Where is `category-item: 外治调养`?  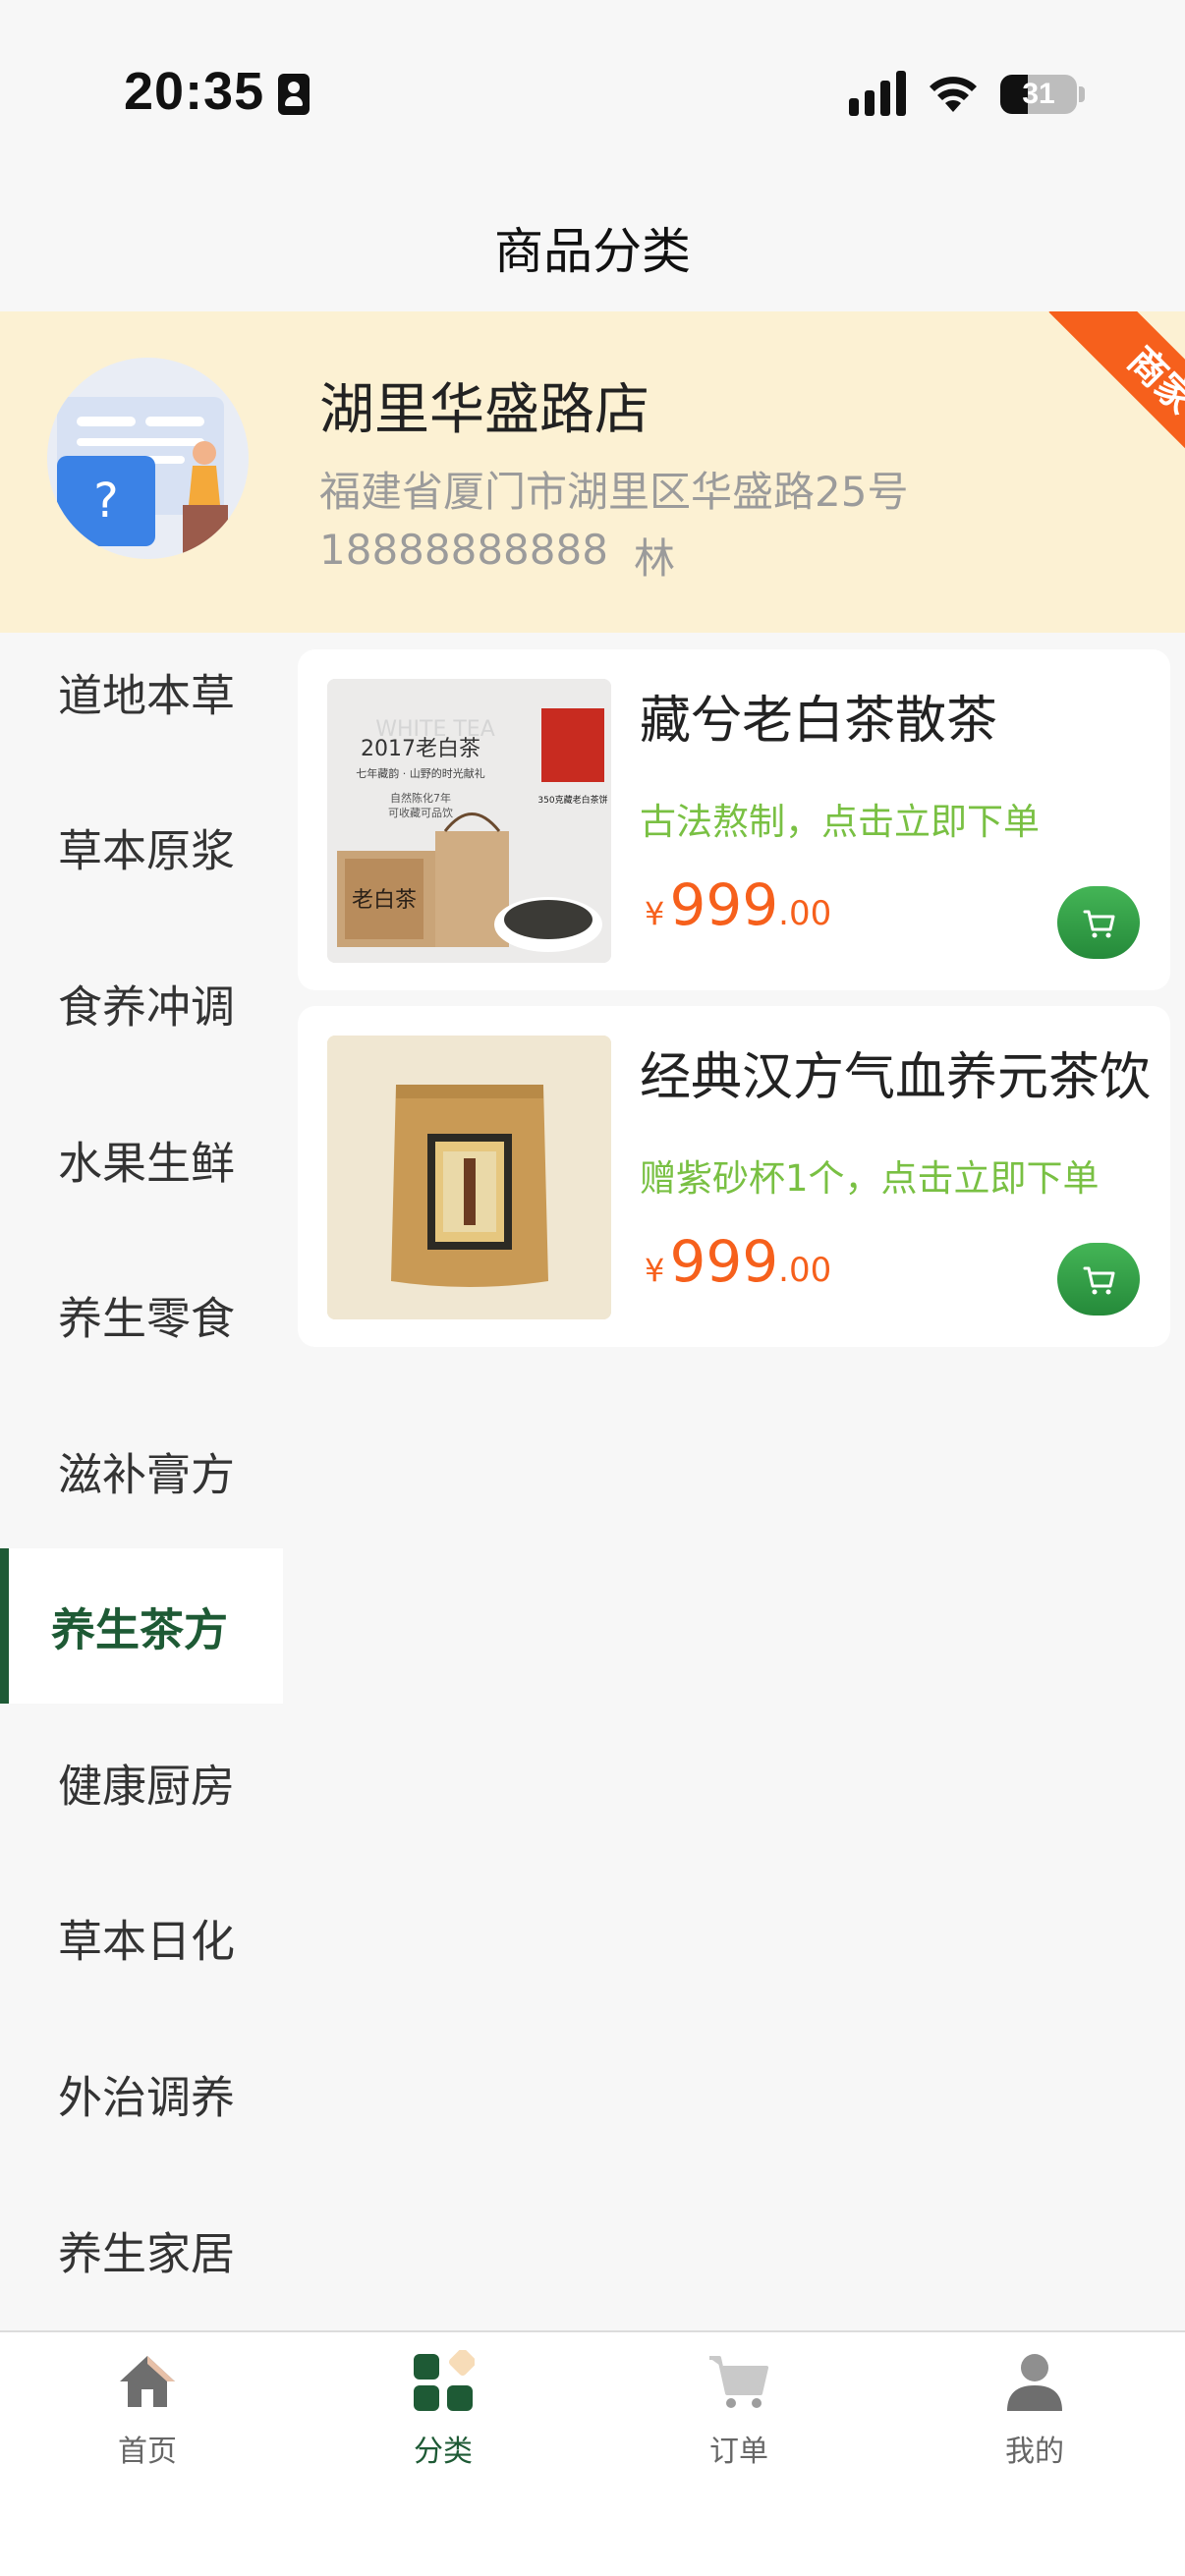 category-item: 外治调养 is located at coordinates (141, 2093).